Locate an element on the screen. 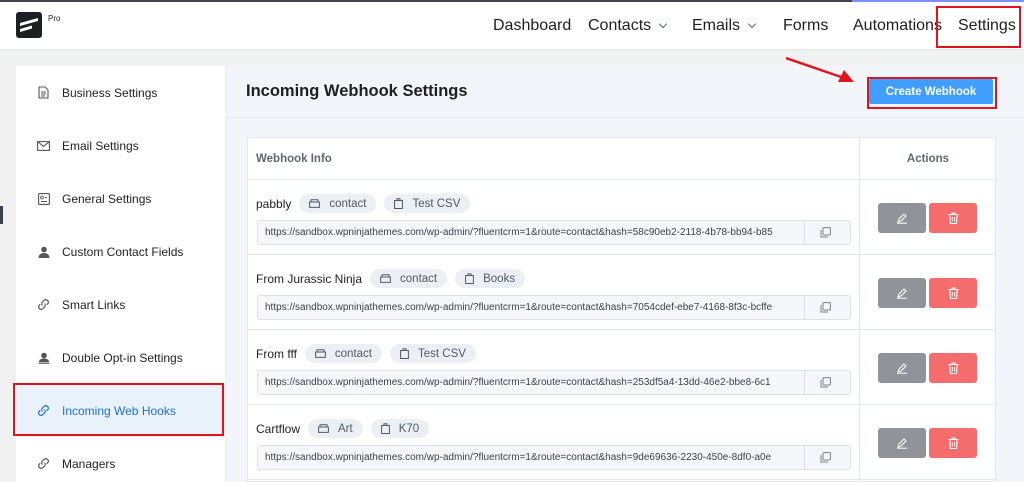  sidebar-item-email-settings: Email Settings is located at coordinates (120, 145).